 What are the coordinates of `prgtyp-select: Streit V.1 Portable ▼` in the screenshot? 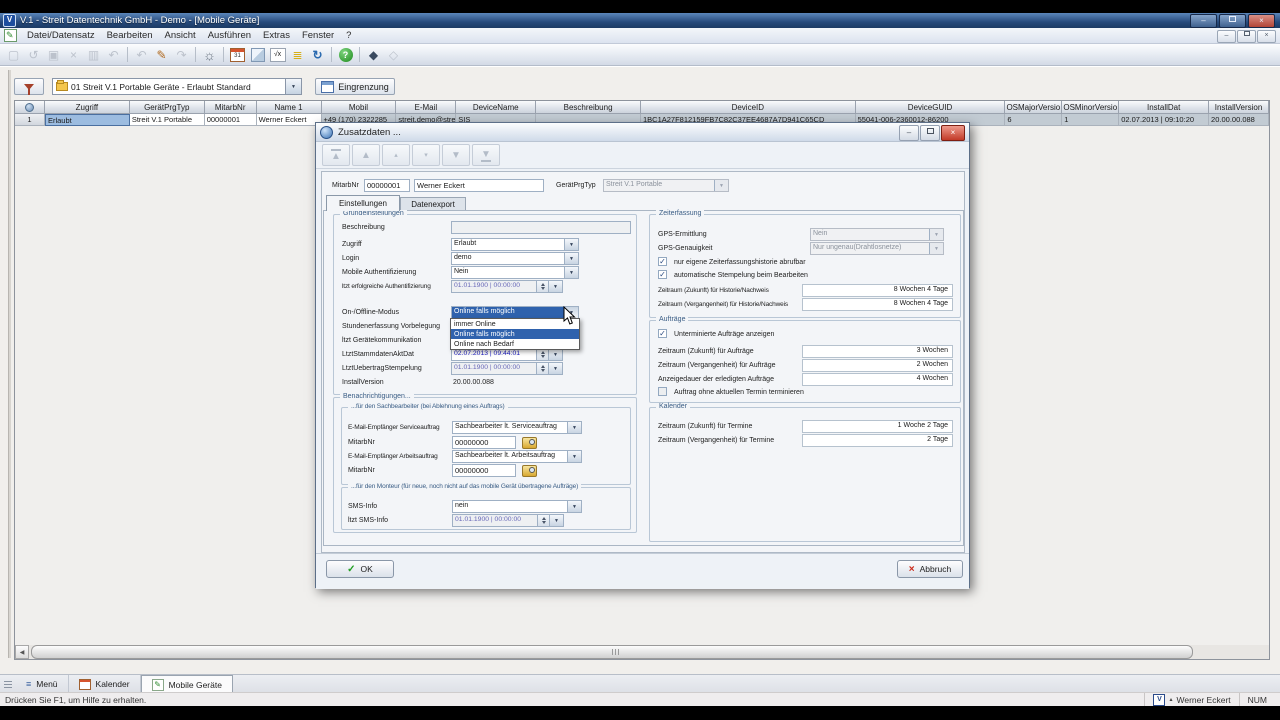 It's located at (666, 185).